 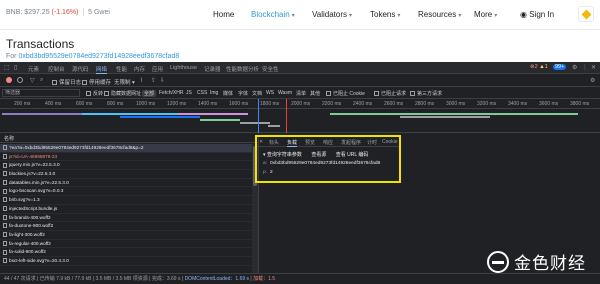 I want to click on inspect-icon: ⬚, so click(x=7, y=67).